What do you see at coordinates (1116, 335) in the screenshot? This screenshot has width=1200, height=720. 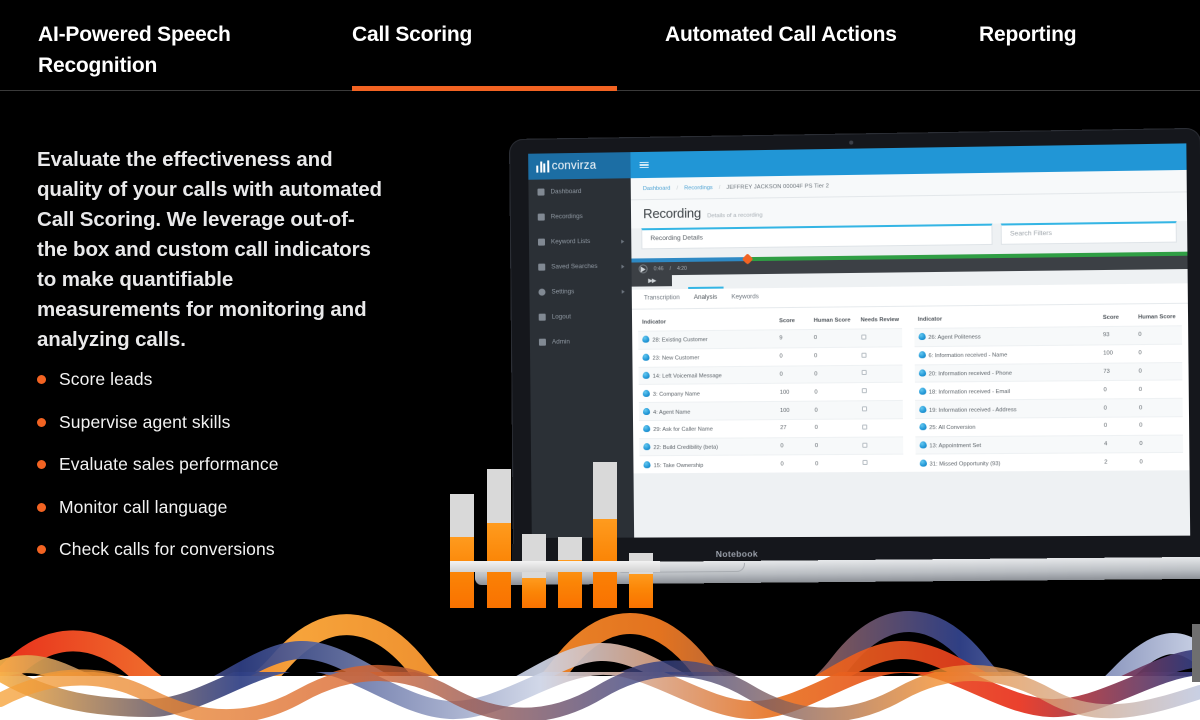 I see `cell-score: 93` at bounding box center [1116, 335].